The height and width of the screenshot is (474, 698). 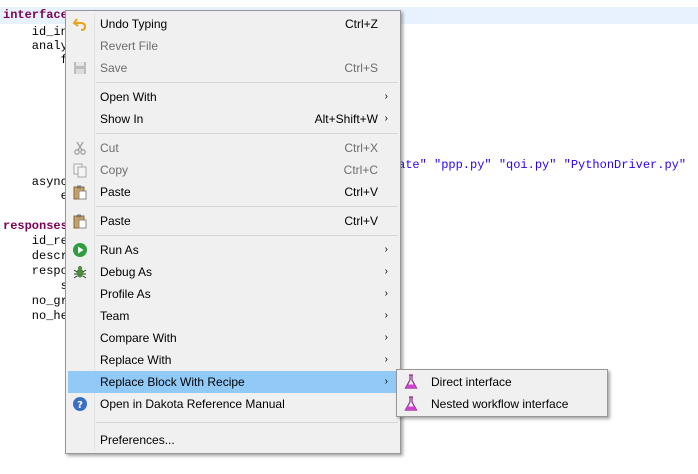 What do you see at coordinates (361, 24) in the screenshot?
I see `menu-item-shortcut: Ctrl+Z` at bounding box center [361, 24].